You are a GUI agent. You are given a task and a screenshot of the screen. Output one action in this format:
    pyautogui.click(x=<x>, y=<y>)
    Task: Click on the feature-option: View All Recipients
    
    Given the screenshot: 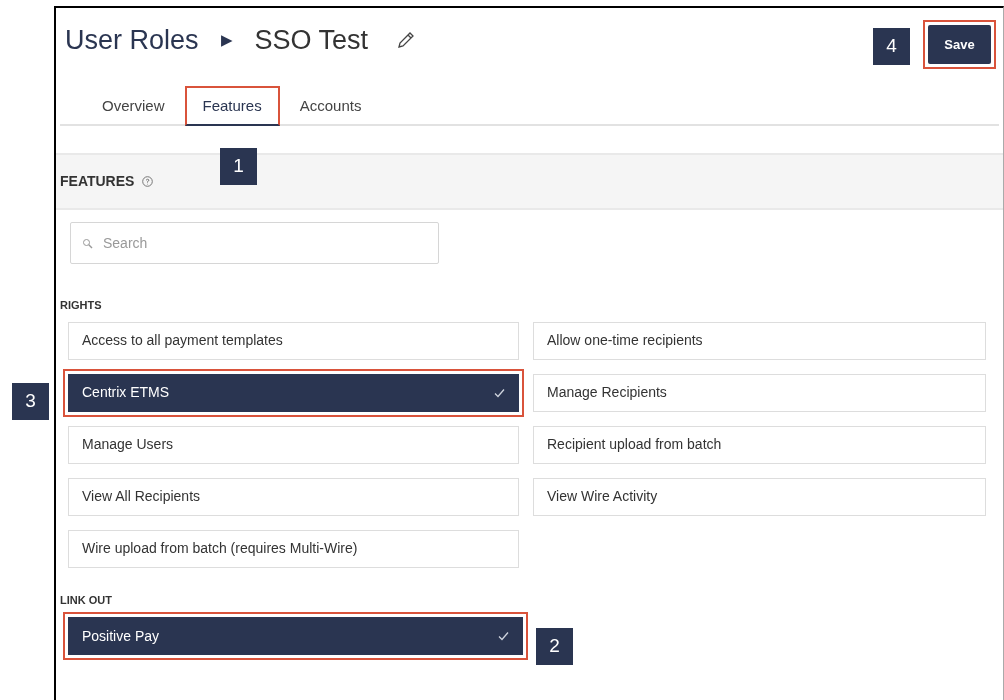 What is the action you would take?
    pyautogui.click(x=293, y=496)
    